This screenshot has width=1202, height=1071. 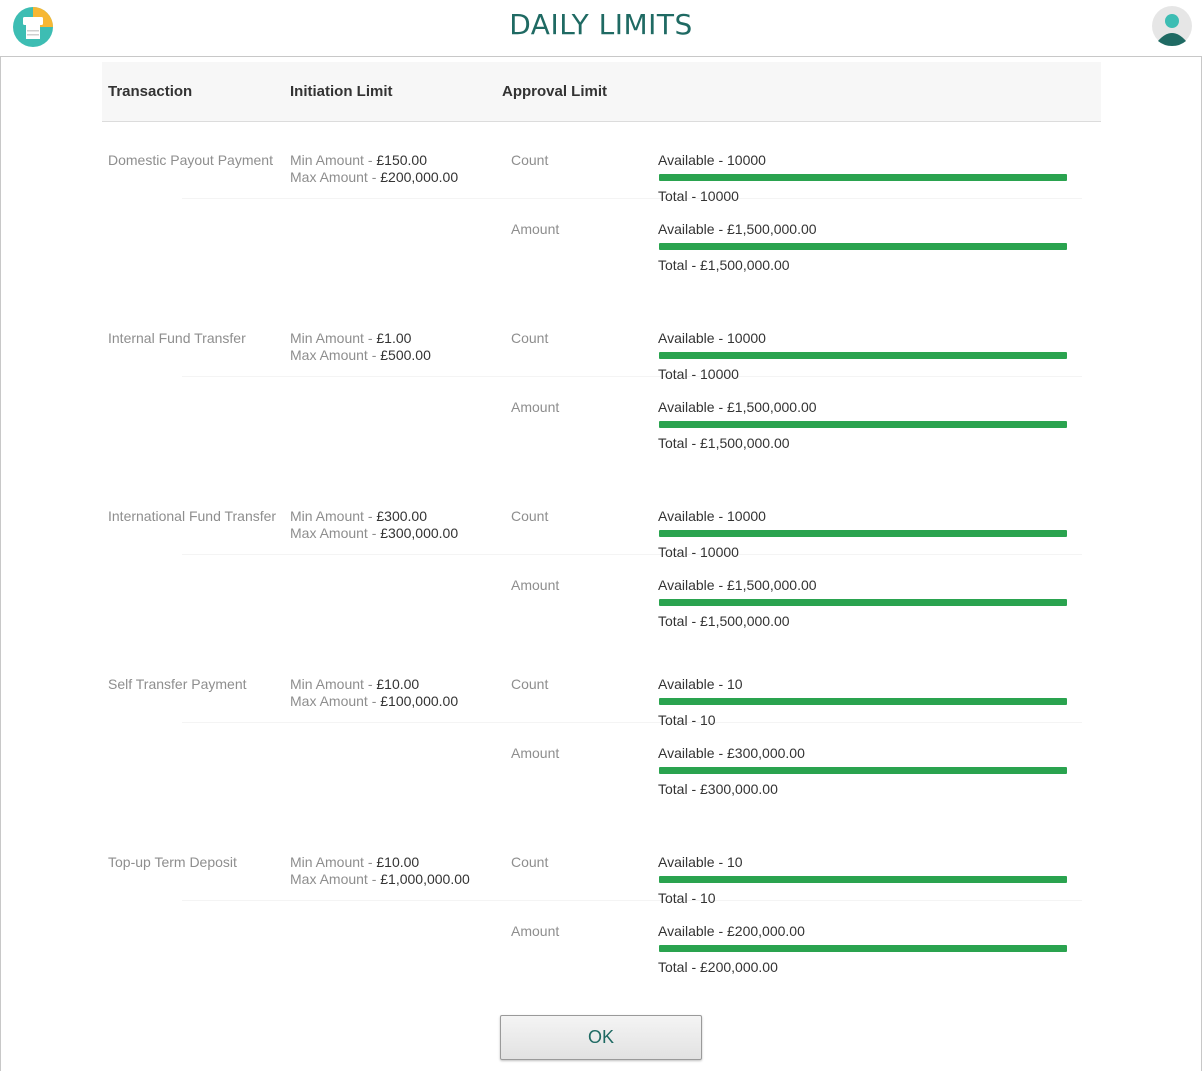 I want to click on amount-total: Total - £300,000.00, so click(x=718, y=789).